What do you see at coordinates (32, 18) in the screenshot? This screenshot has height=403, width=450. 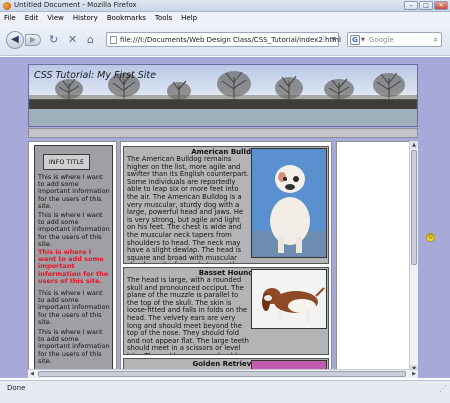 I see `menu-edit: Edit` at bounding box center [32, 18].